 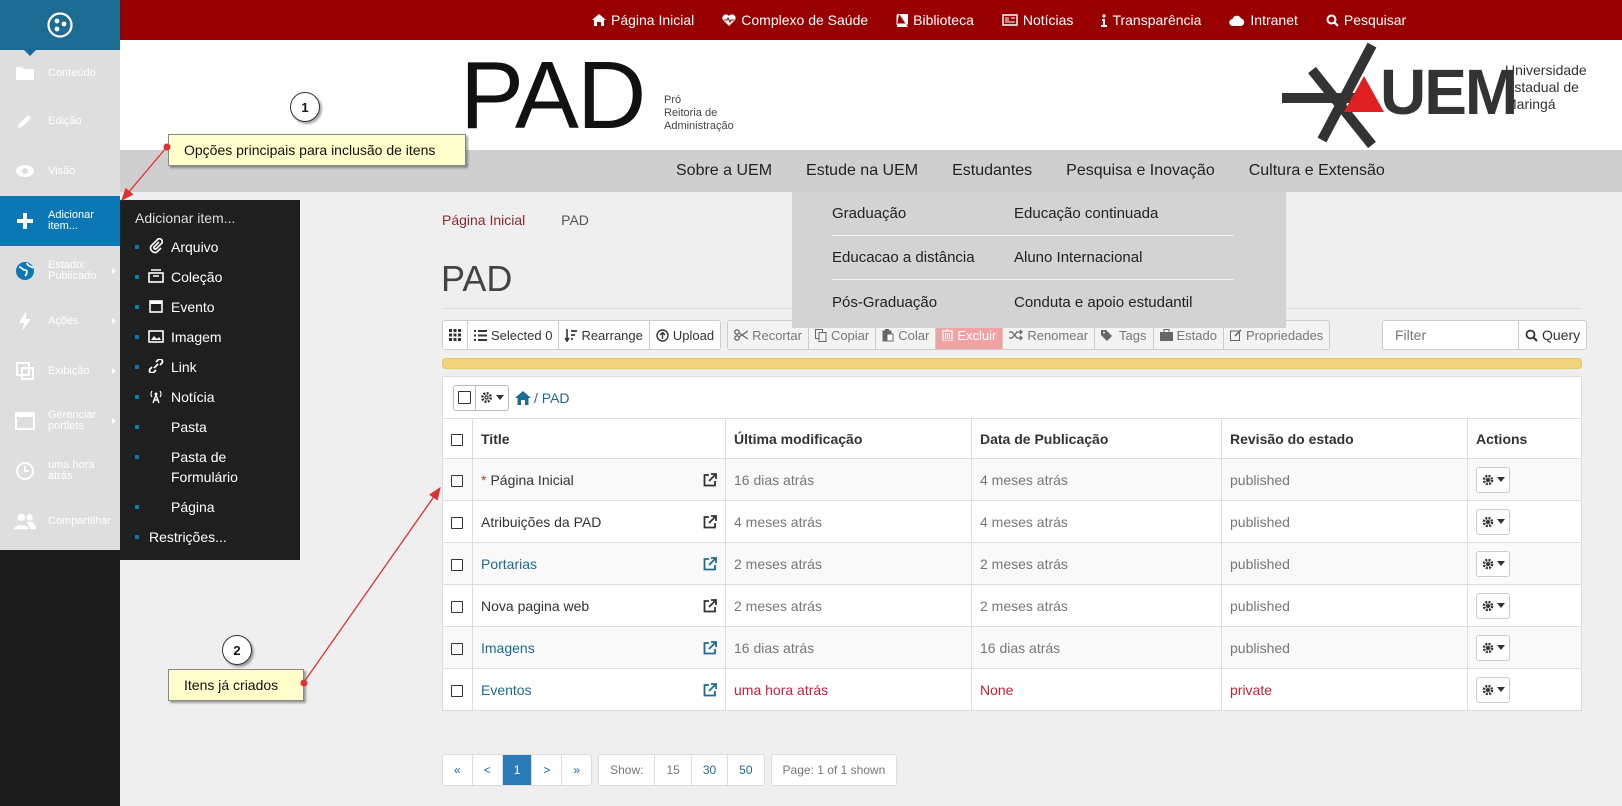 I want to click on page-1: 1, so click(x=517, y=770).